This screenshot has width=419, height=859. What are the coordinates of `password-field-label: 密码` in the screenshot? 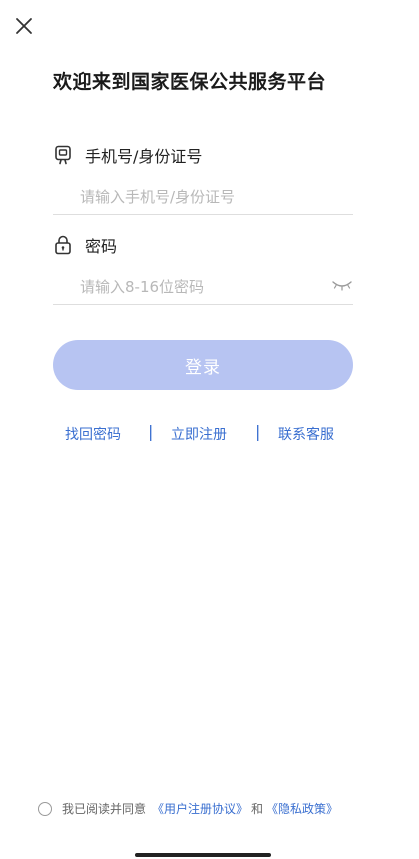 It's located at (101, 246).